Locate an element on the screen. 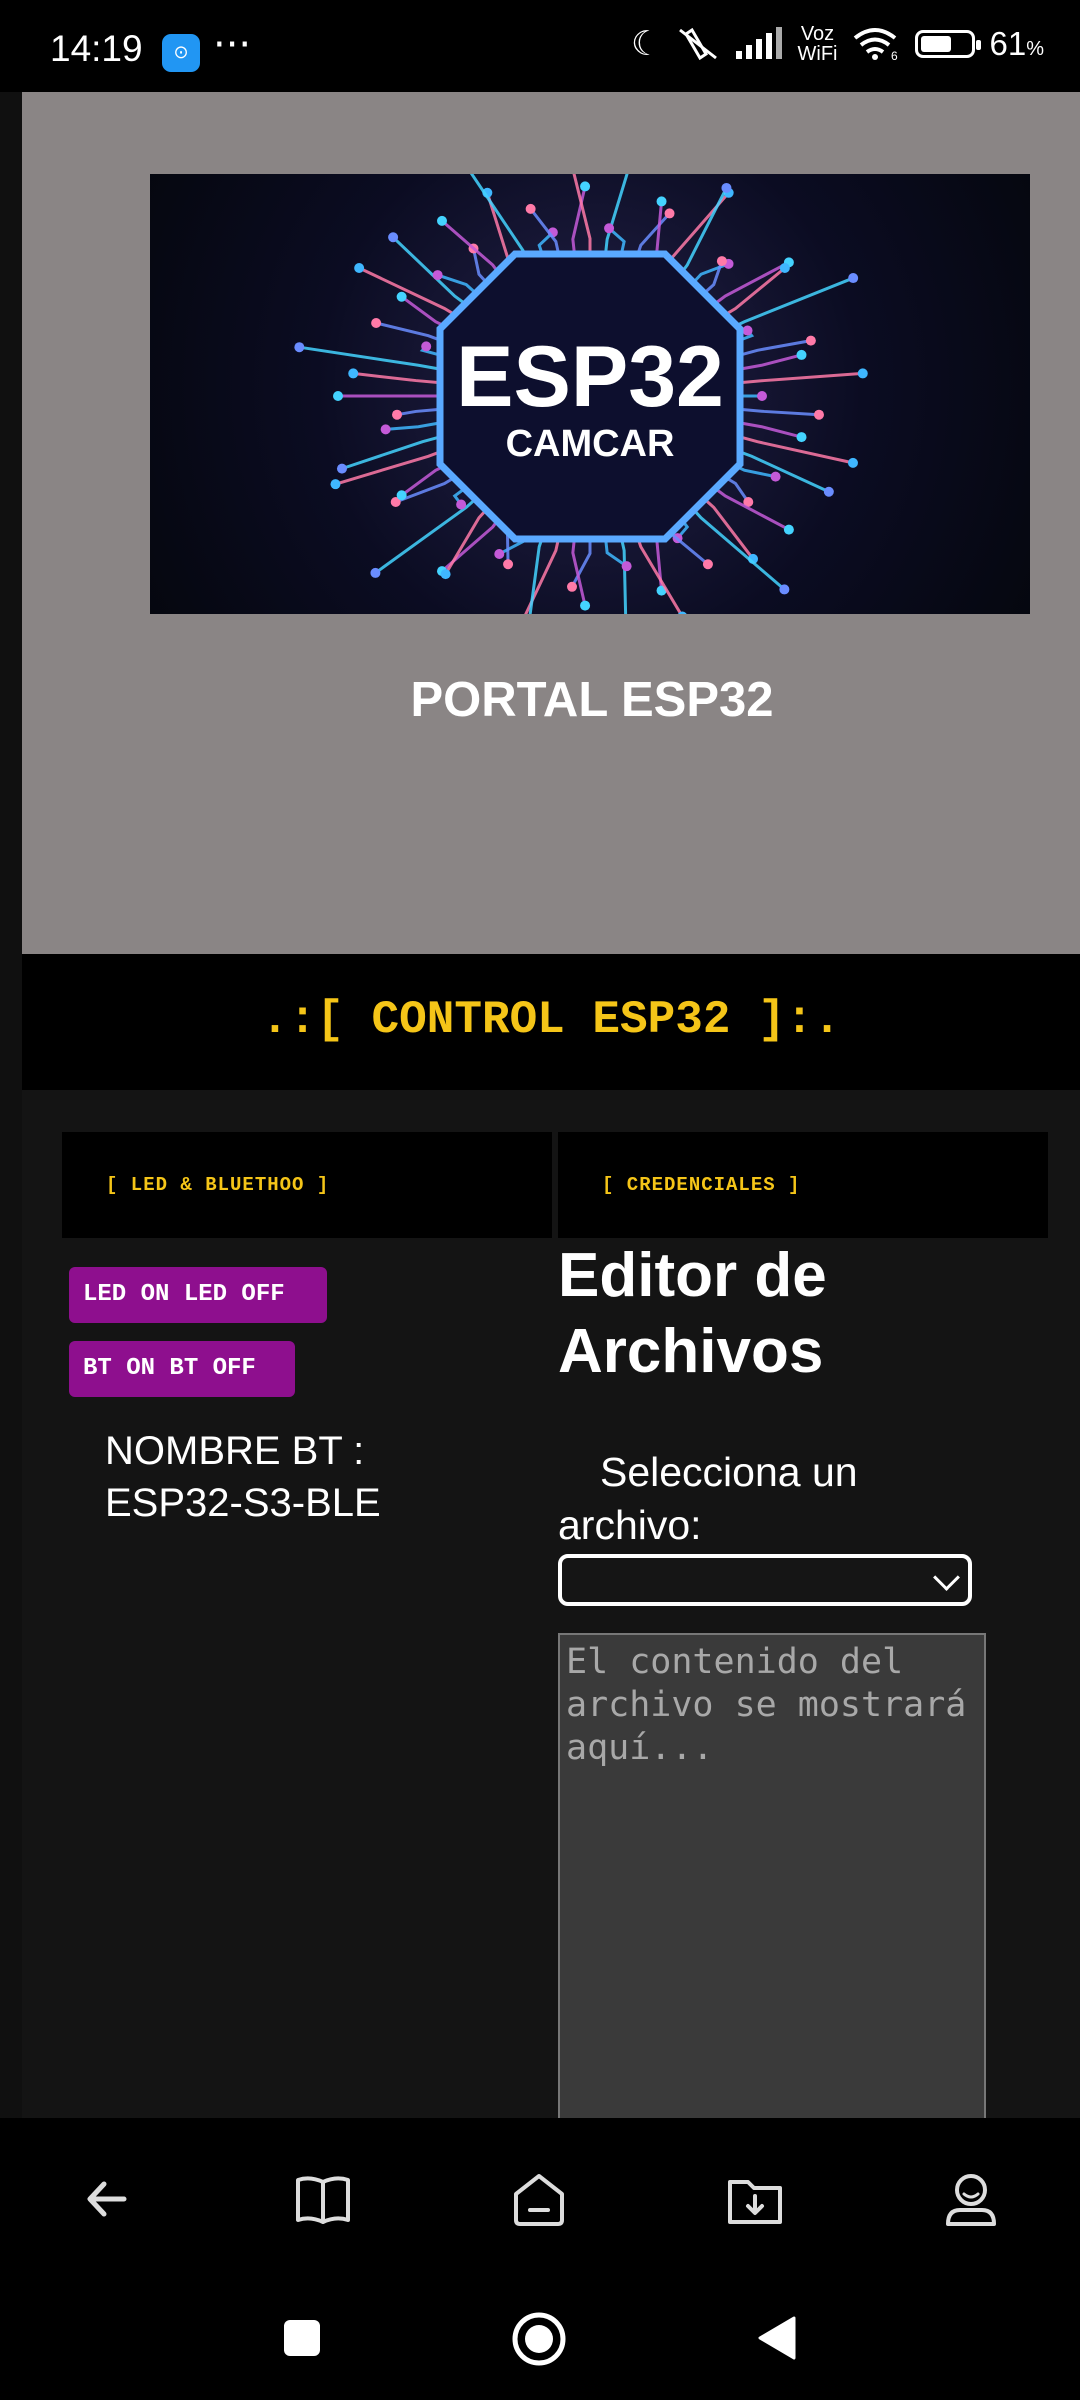 This screenshot has height=2400, width=1080. system-nav-bar is located at coordinates (540, 2337).